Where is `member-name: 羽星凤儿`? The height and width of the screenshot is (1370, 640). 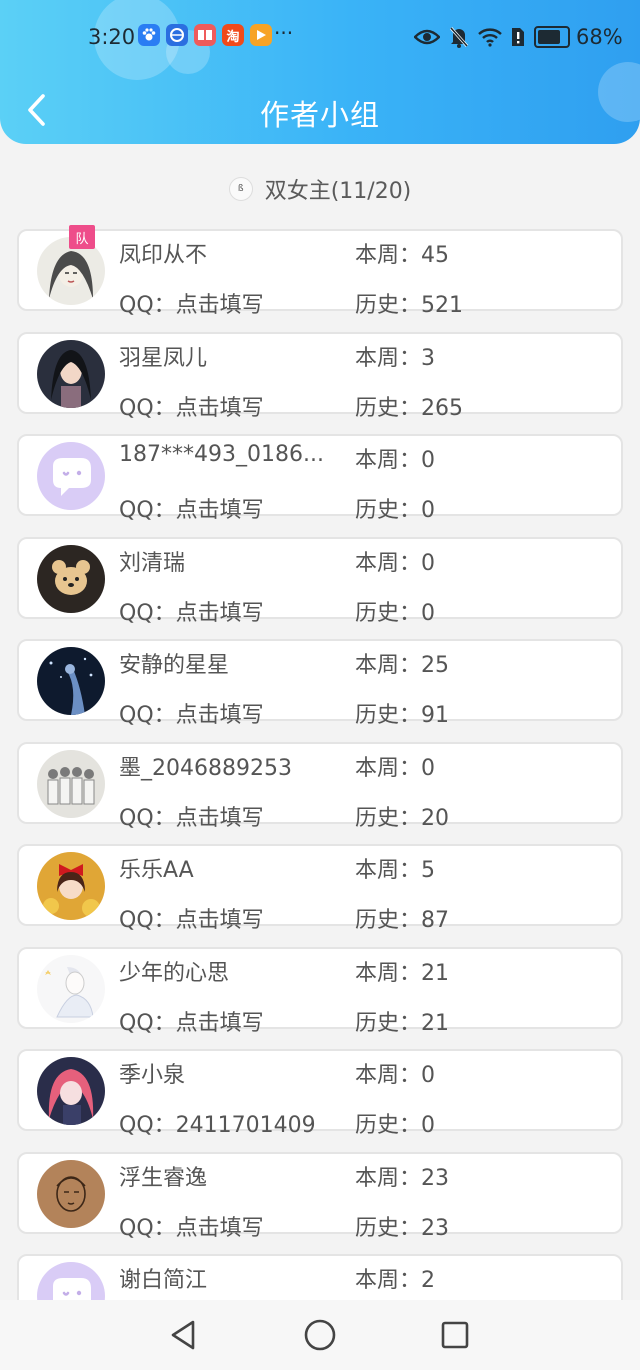 member-name: 羽星凤儿 is located at coordinates (163, 358).